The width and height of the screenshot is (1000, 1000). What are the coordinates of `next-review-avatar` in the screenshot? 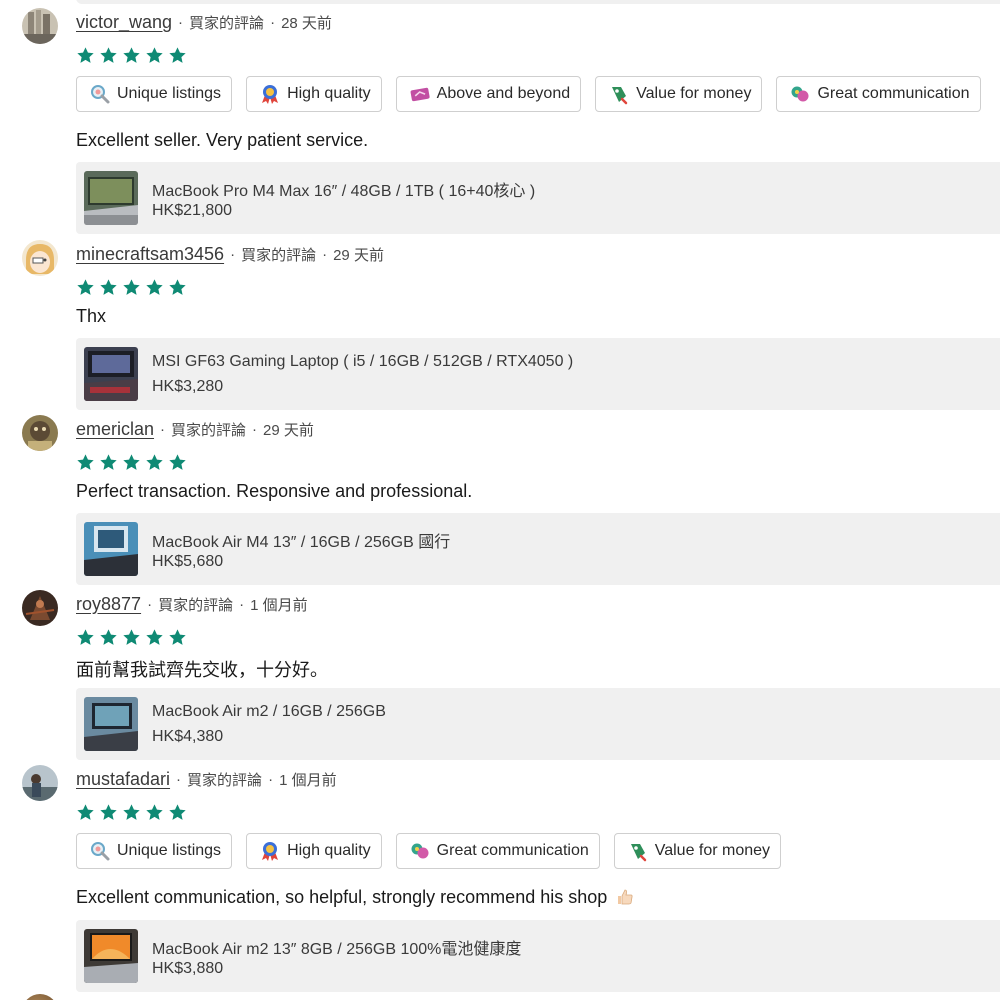 It's located at (40, 997).